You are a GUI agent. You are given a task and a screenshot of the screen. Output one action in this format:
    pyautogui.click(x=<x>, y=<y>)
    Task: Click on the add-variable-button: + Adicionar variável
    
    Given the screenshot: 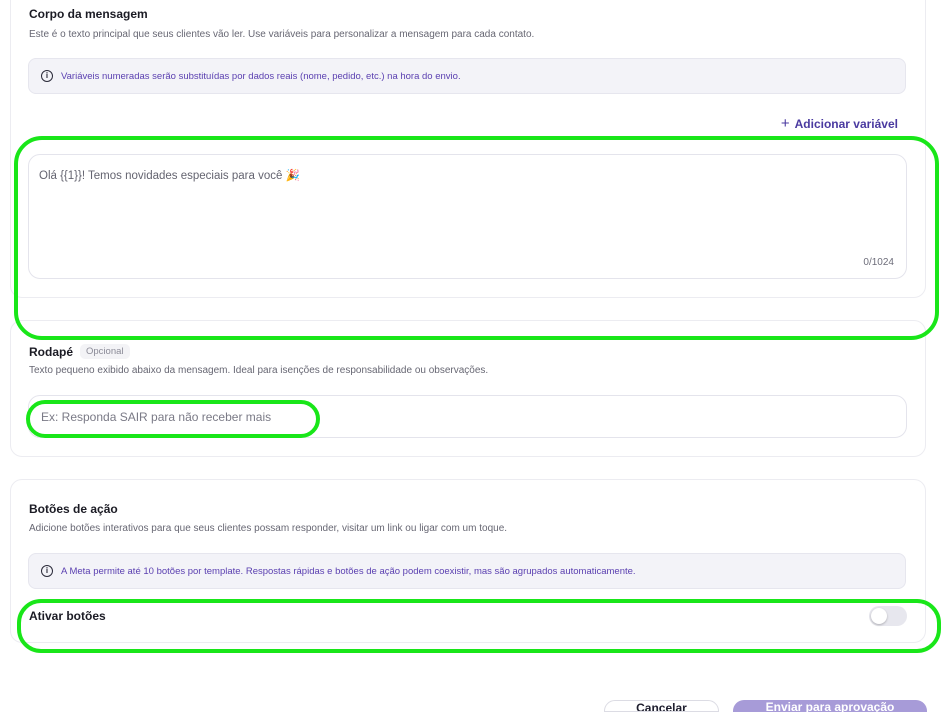 What is the action you would take?
    pyautogui.click(x=839, y=123)
    